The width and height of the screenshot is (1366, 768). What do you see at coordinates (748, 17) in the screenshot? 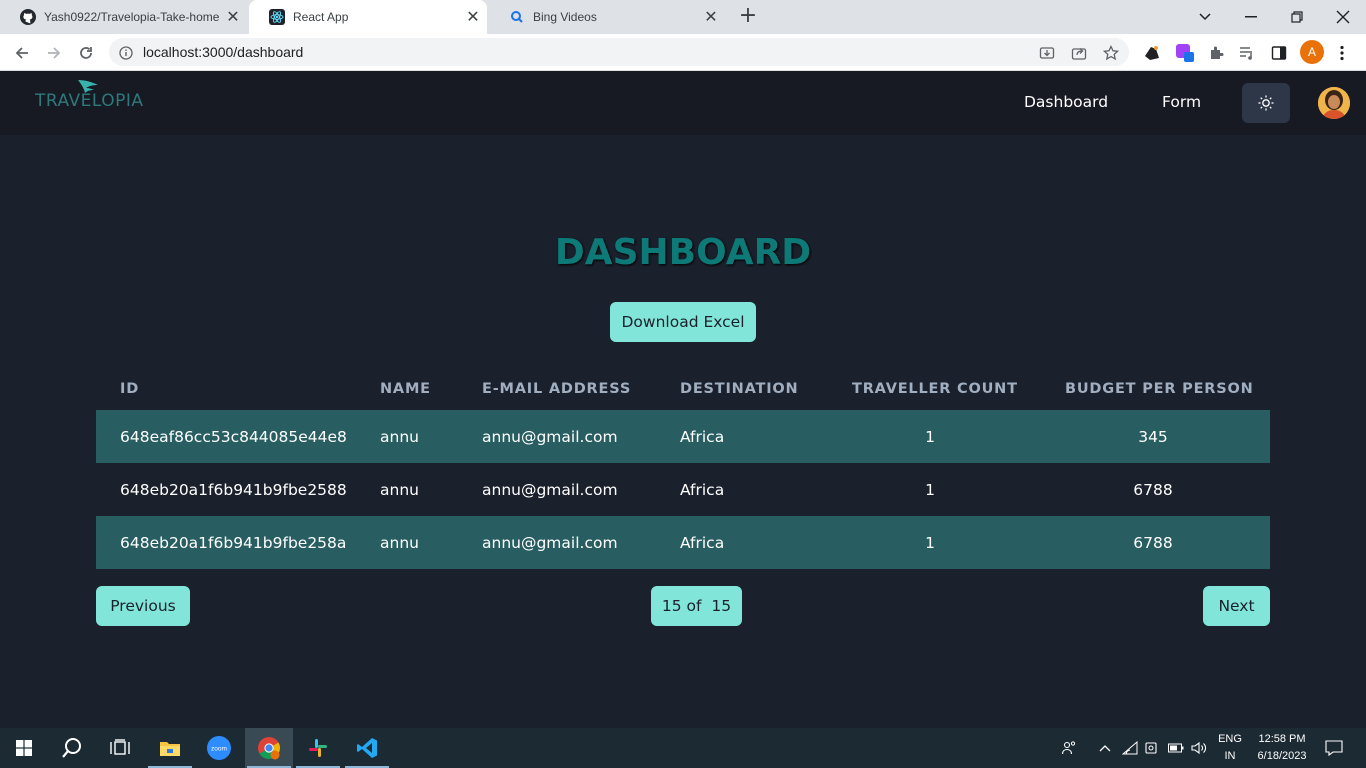
I see `new-tab-button: +` at bounding box center [748, 17].